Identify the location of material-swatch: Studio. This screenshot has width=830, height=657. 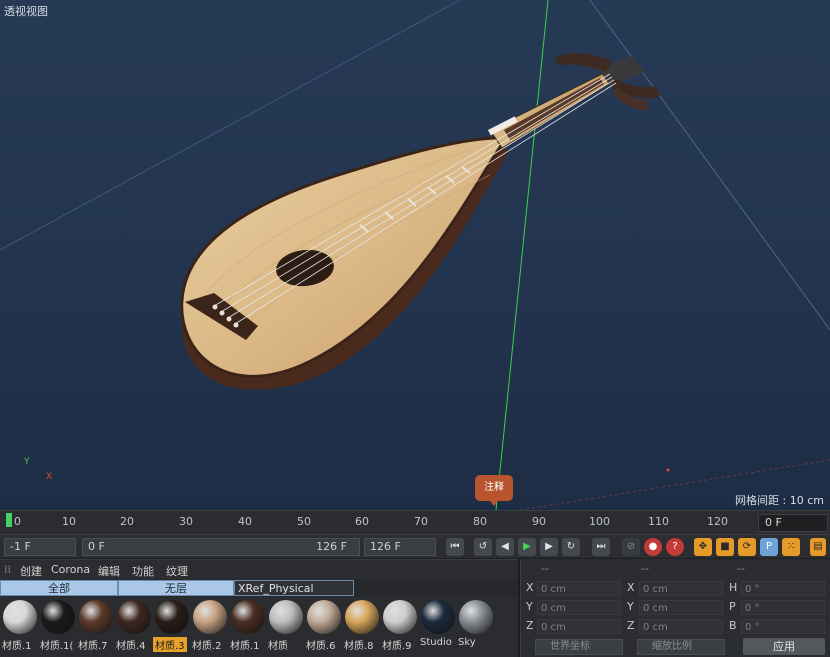
(438, 627).